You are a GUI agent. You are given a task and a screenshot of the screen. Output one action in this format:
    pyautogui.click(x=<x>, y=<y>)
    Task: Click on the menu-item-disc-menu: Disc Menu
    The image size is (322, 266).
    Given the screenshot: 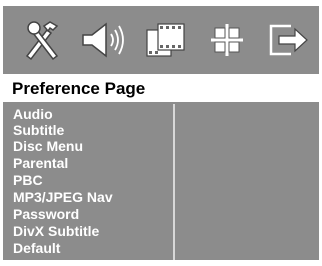 What is the action you would take?
    pyautogui.click(x=48, y=146)
    